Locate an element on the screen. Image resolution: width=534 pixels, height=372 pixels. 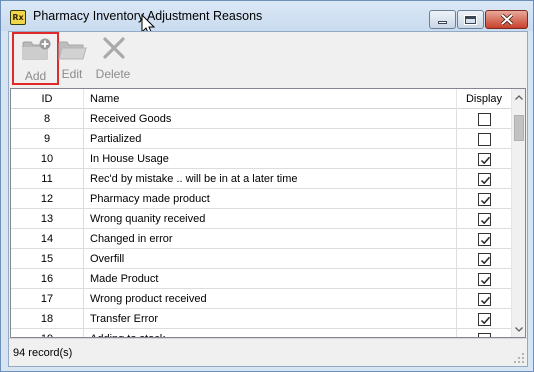
record-count: 94 record(s) is located at coordinates (43, 353).